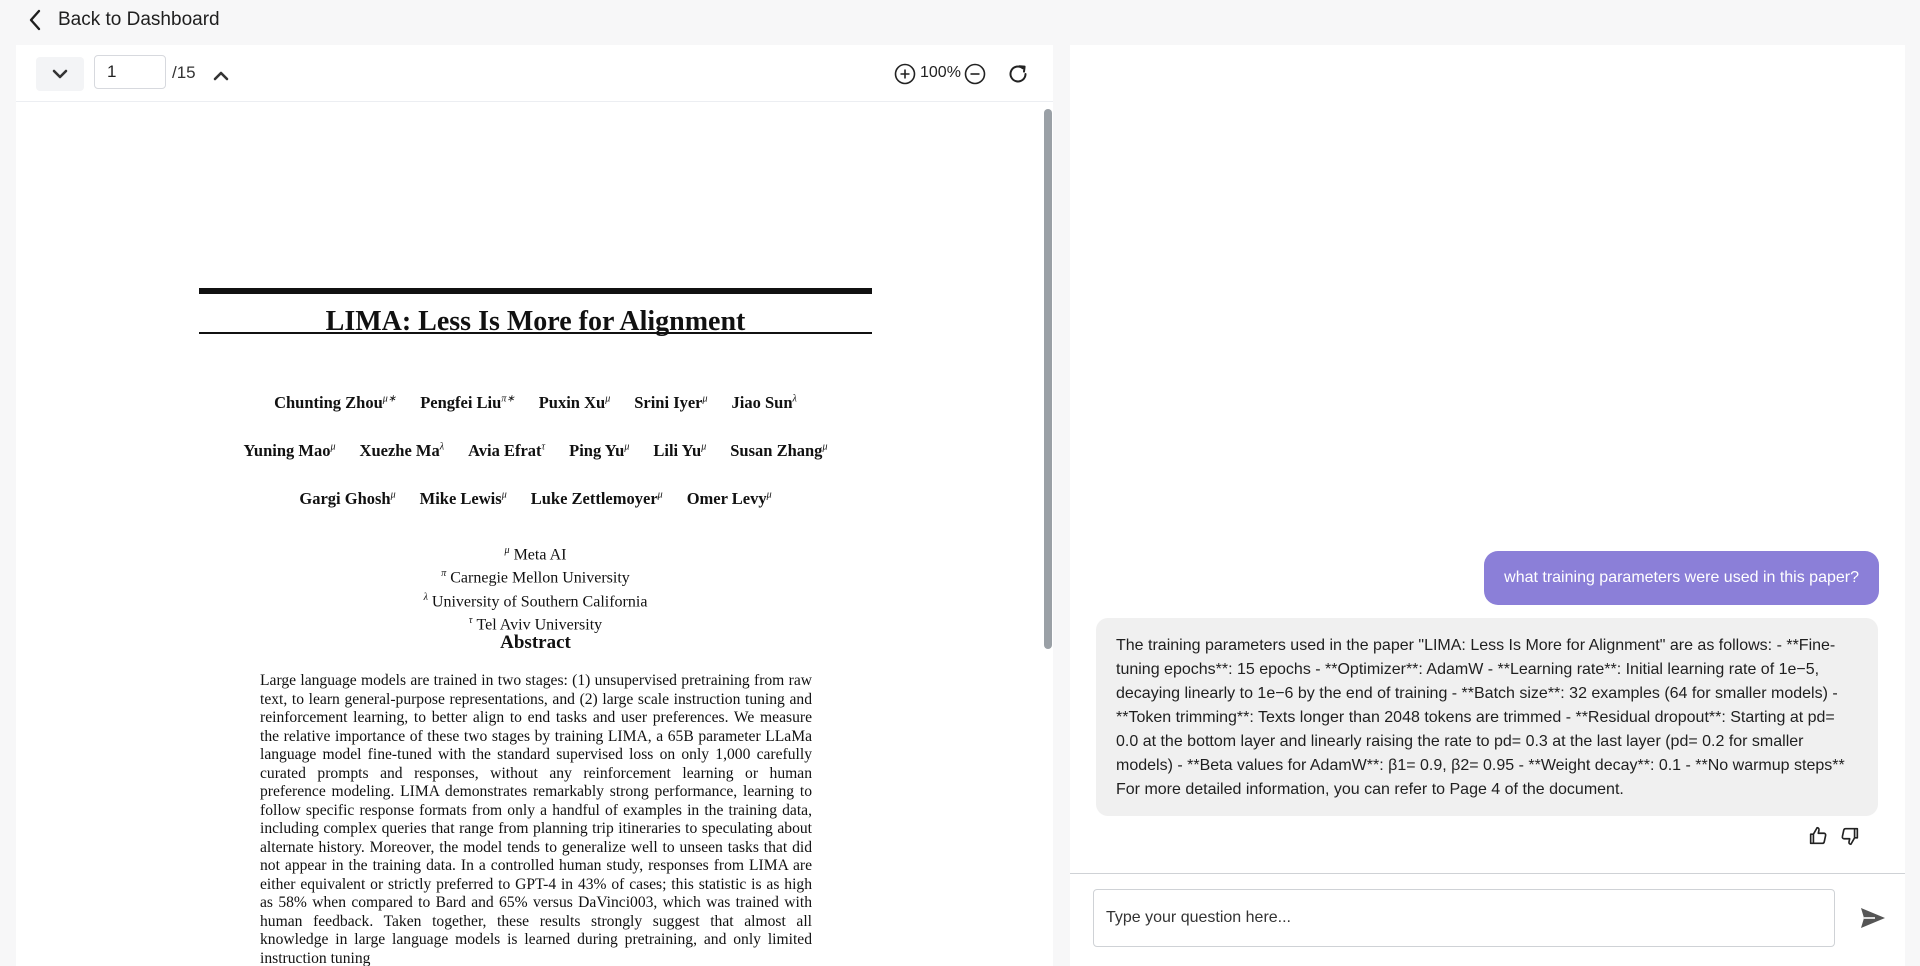  I want to click on chevron-up-icon, so click(221, 76).